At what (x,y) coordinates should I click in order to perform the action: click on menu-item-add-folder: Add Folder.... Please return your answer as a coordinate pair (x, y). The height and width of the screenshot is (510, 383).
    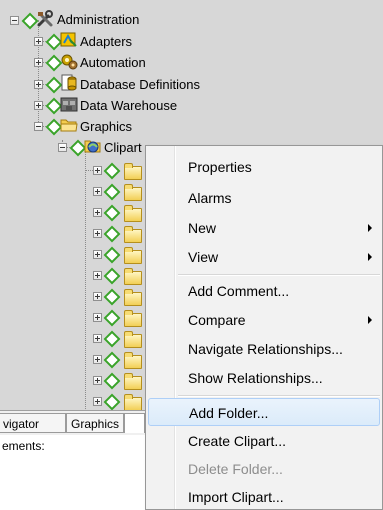
    Looking at the image, I should click on (264, 412).